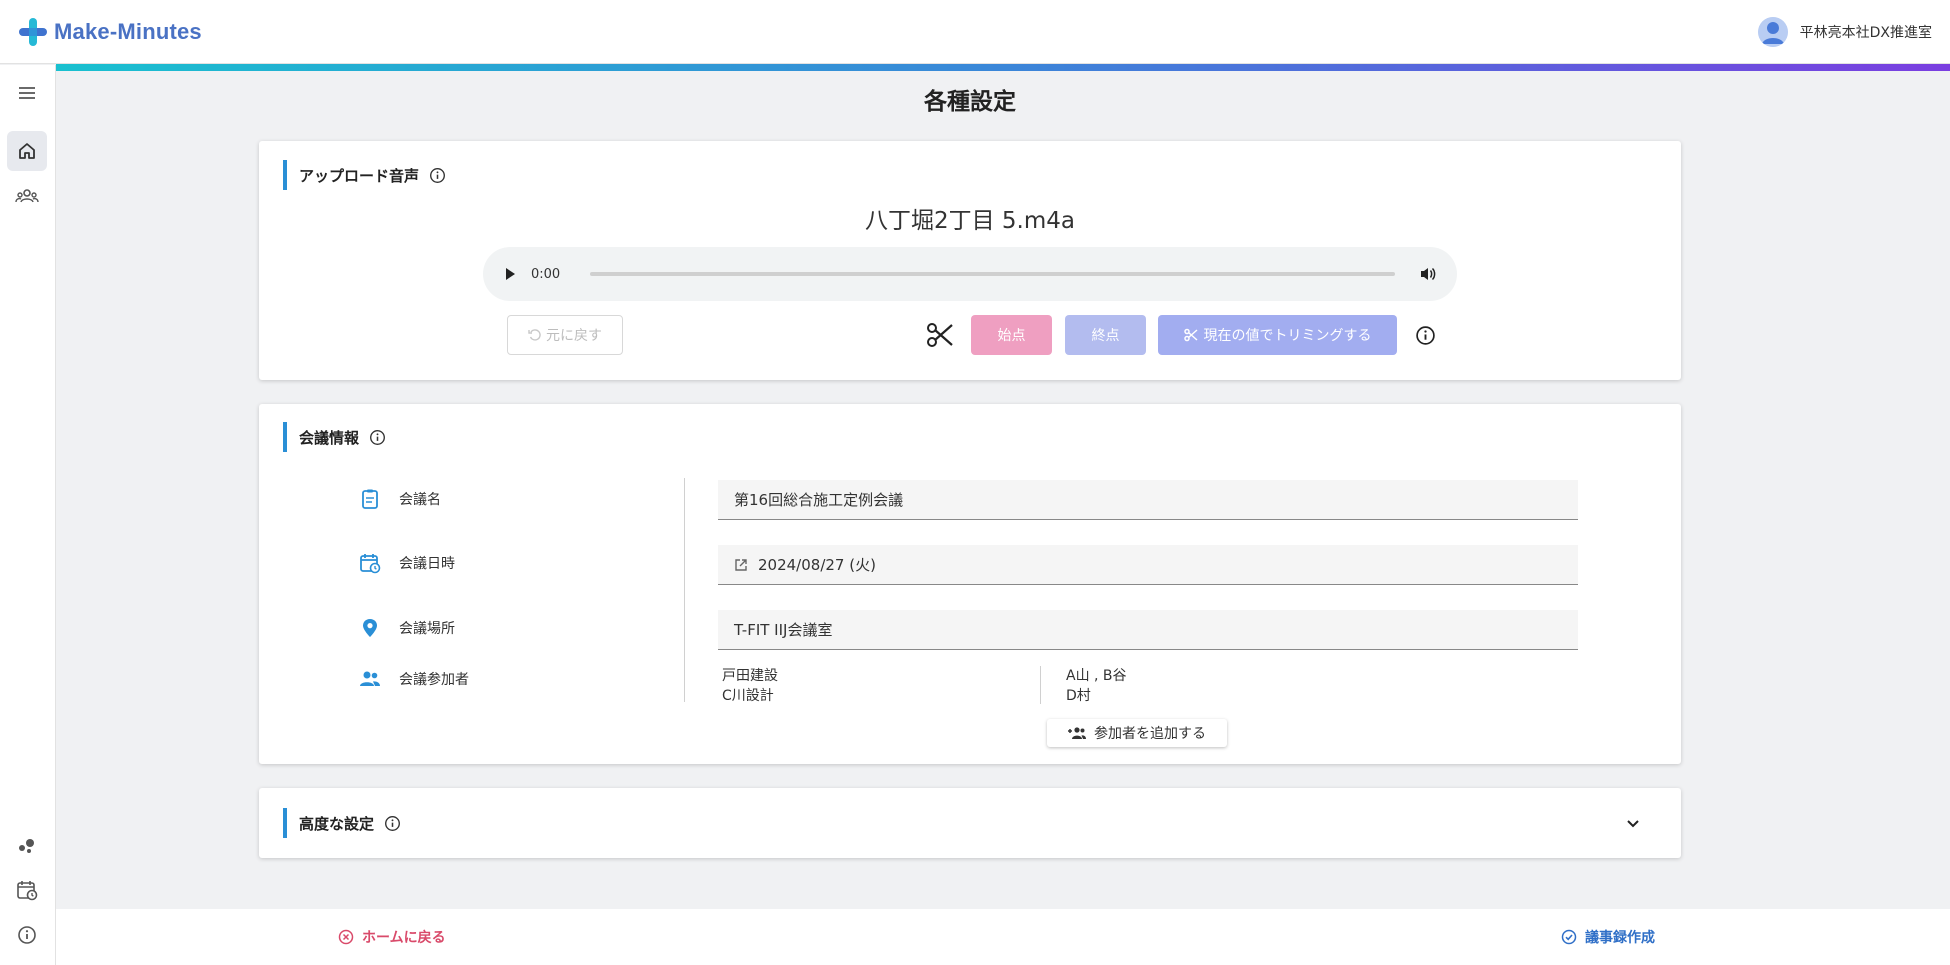  I want to click on attendees-divider, so click(1040, 685).